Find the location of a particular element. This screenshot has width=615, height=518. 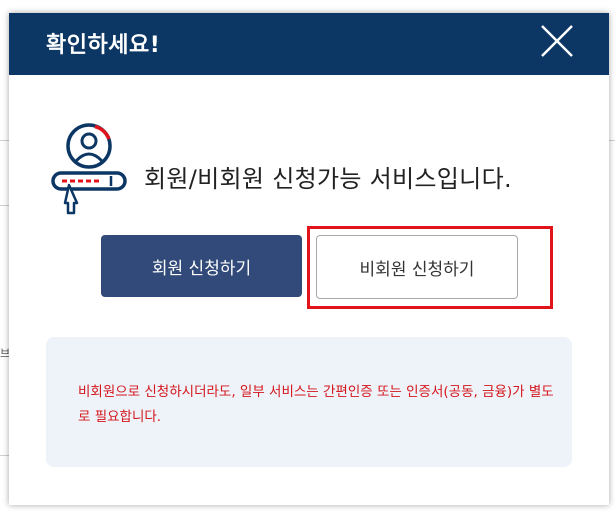

modal-header: 확인하세요! is located at coordinates (309, 44).